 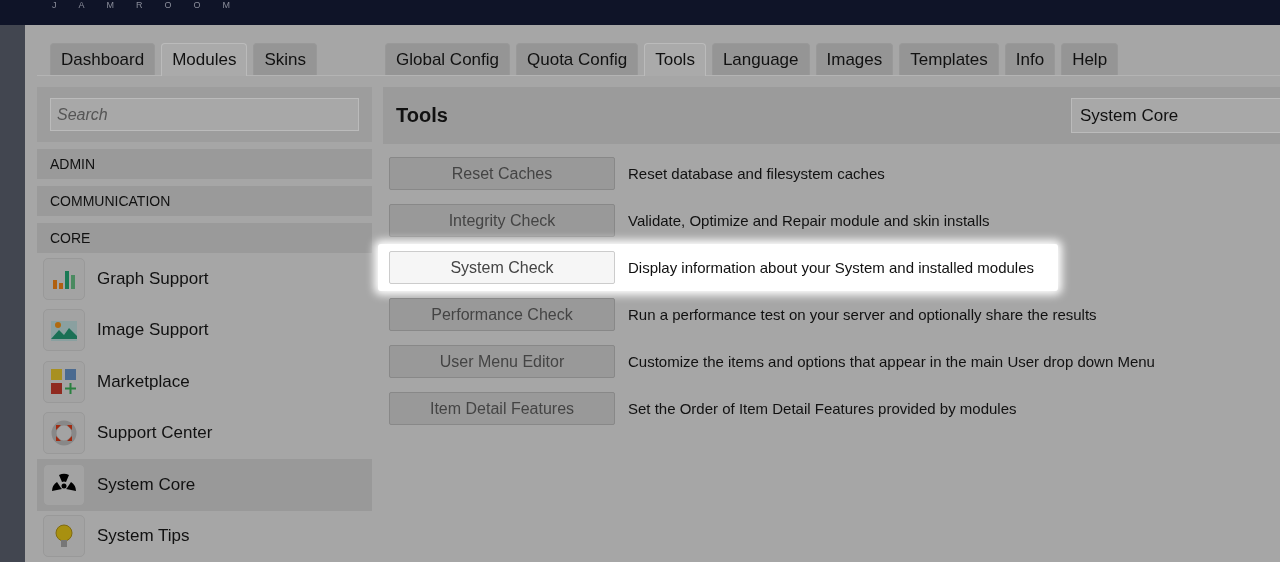 I want to click on tool-description: Reset database and filesystem caches, so click(x=756, y=173).